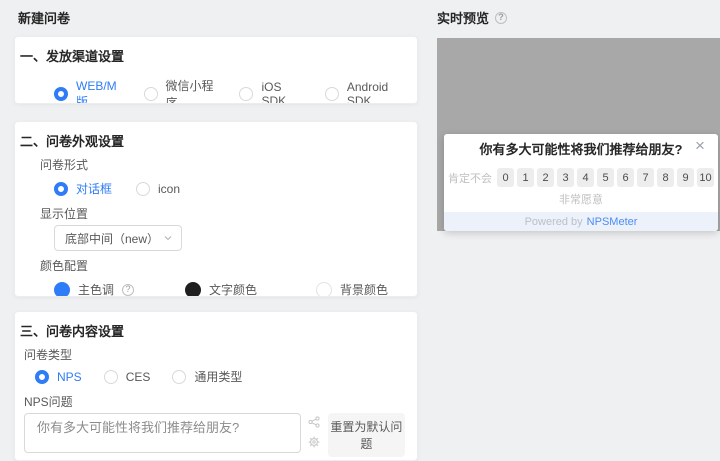 Image resolution: width=720 pixels, height=461 pixels. Describe the element at coordinates (193, 288) in the screenshot. I see `text-color-swatch` at that location.